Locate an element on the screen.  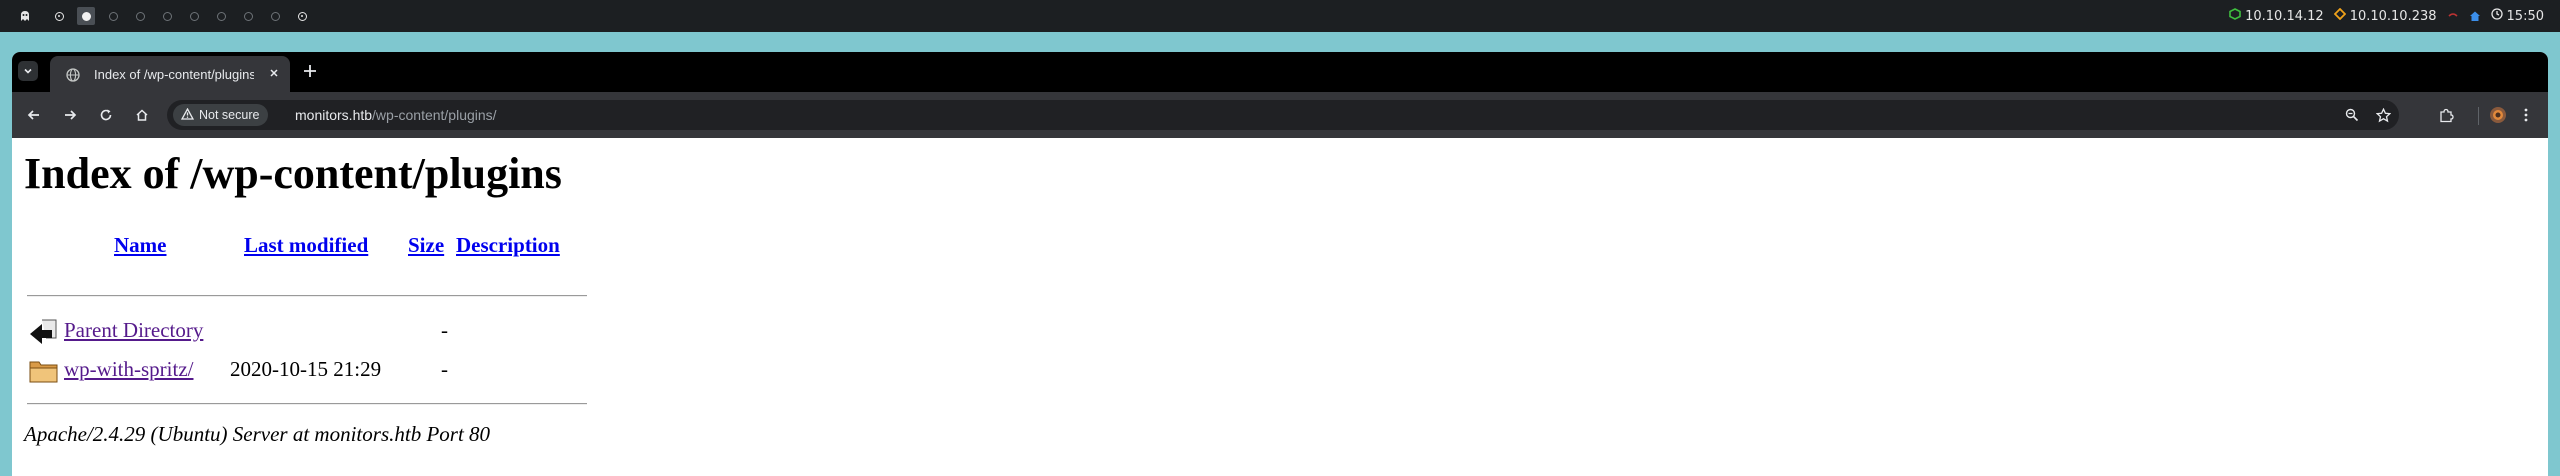
column-header-description: Description is located at coordinates (508, 245).